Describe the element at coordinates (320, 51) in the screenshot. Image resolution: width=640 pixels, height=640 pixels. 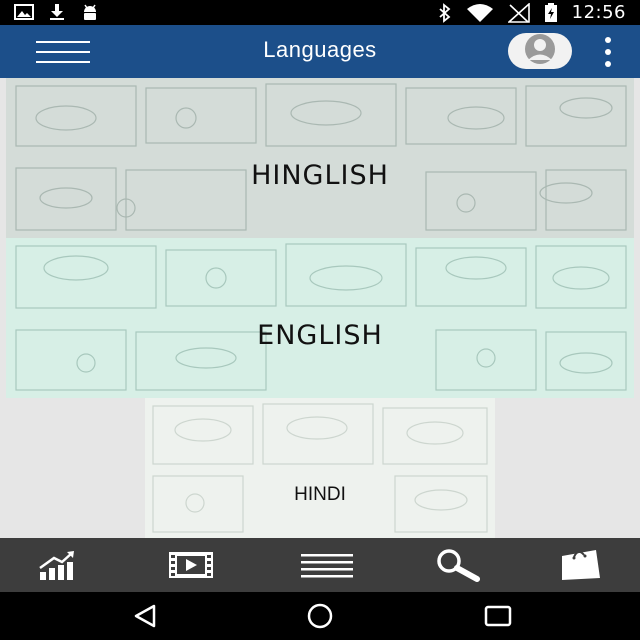
I see `app-bar: Languages` at that location.